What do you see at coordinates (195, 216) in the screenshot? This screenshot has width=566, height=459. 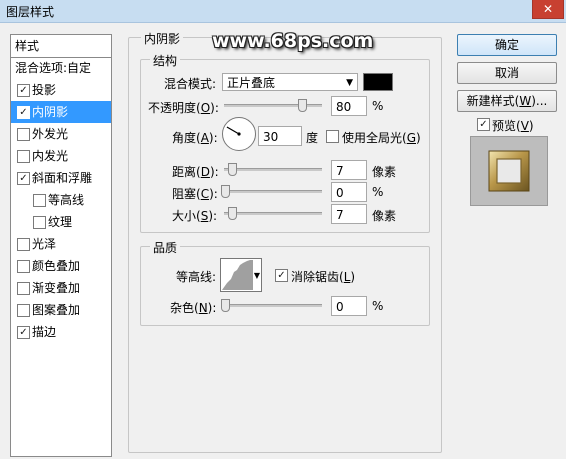 I see `size-label: 大小(S):` at bounding box center [195, 216].